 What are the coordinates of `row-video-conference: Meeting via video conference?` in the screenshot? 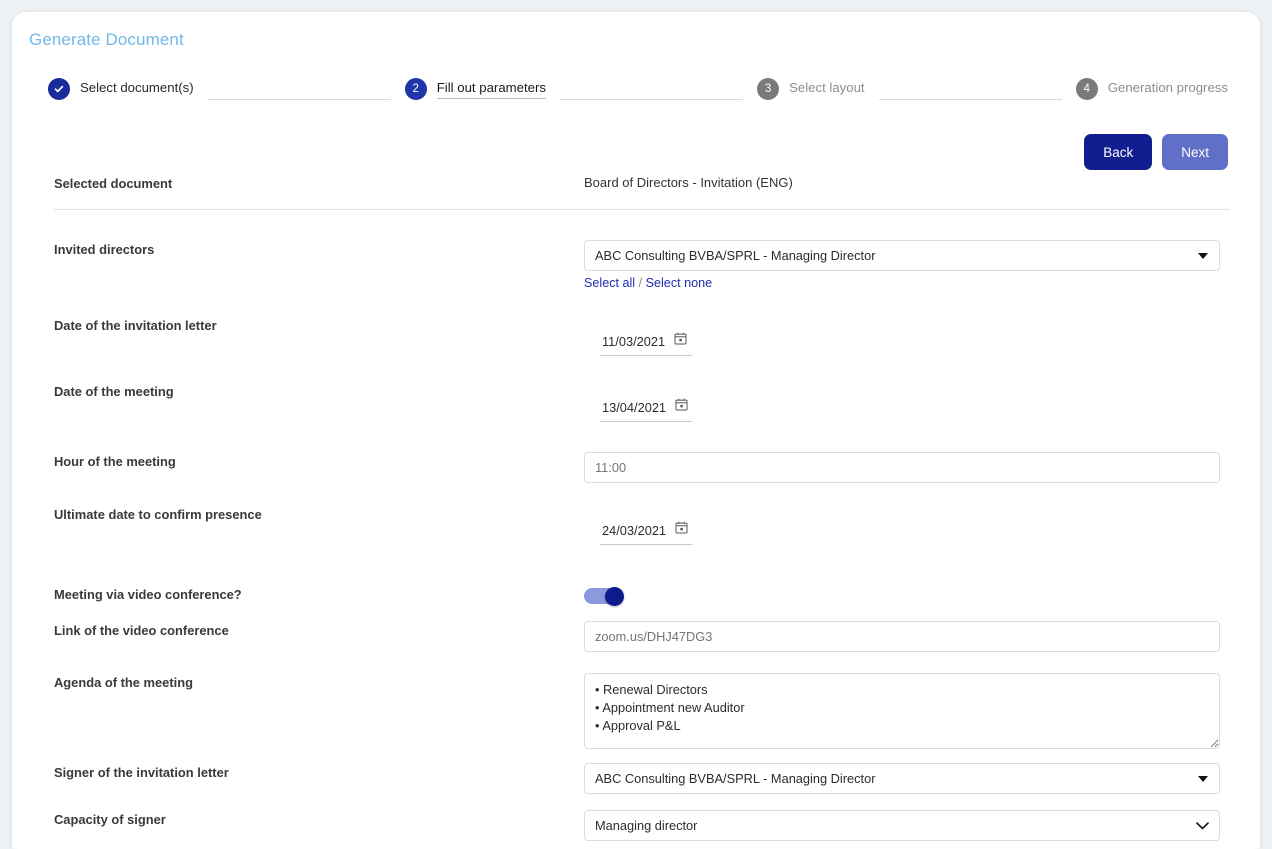 It's located at (642, 595).